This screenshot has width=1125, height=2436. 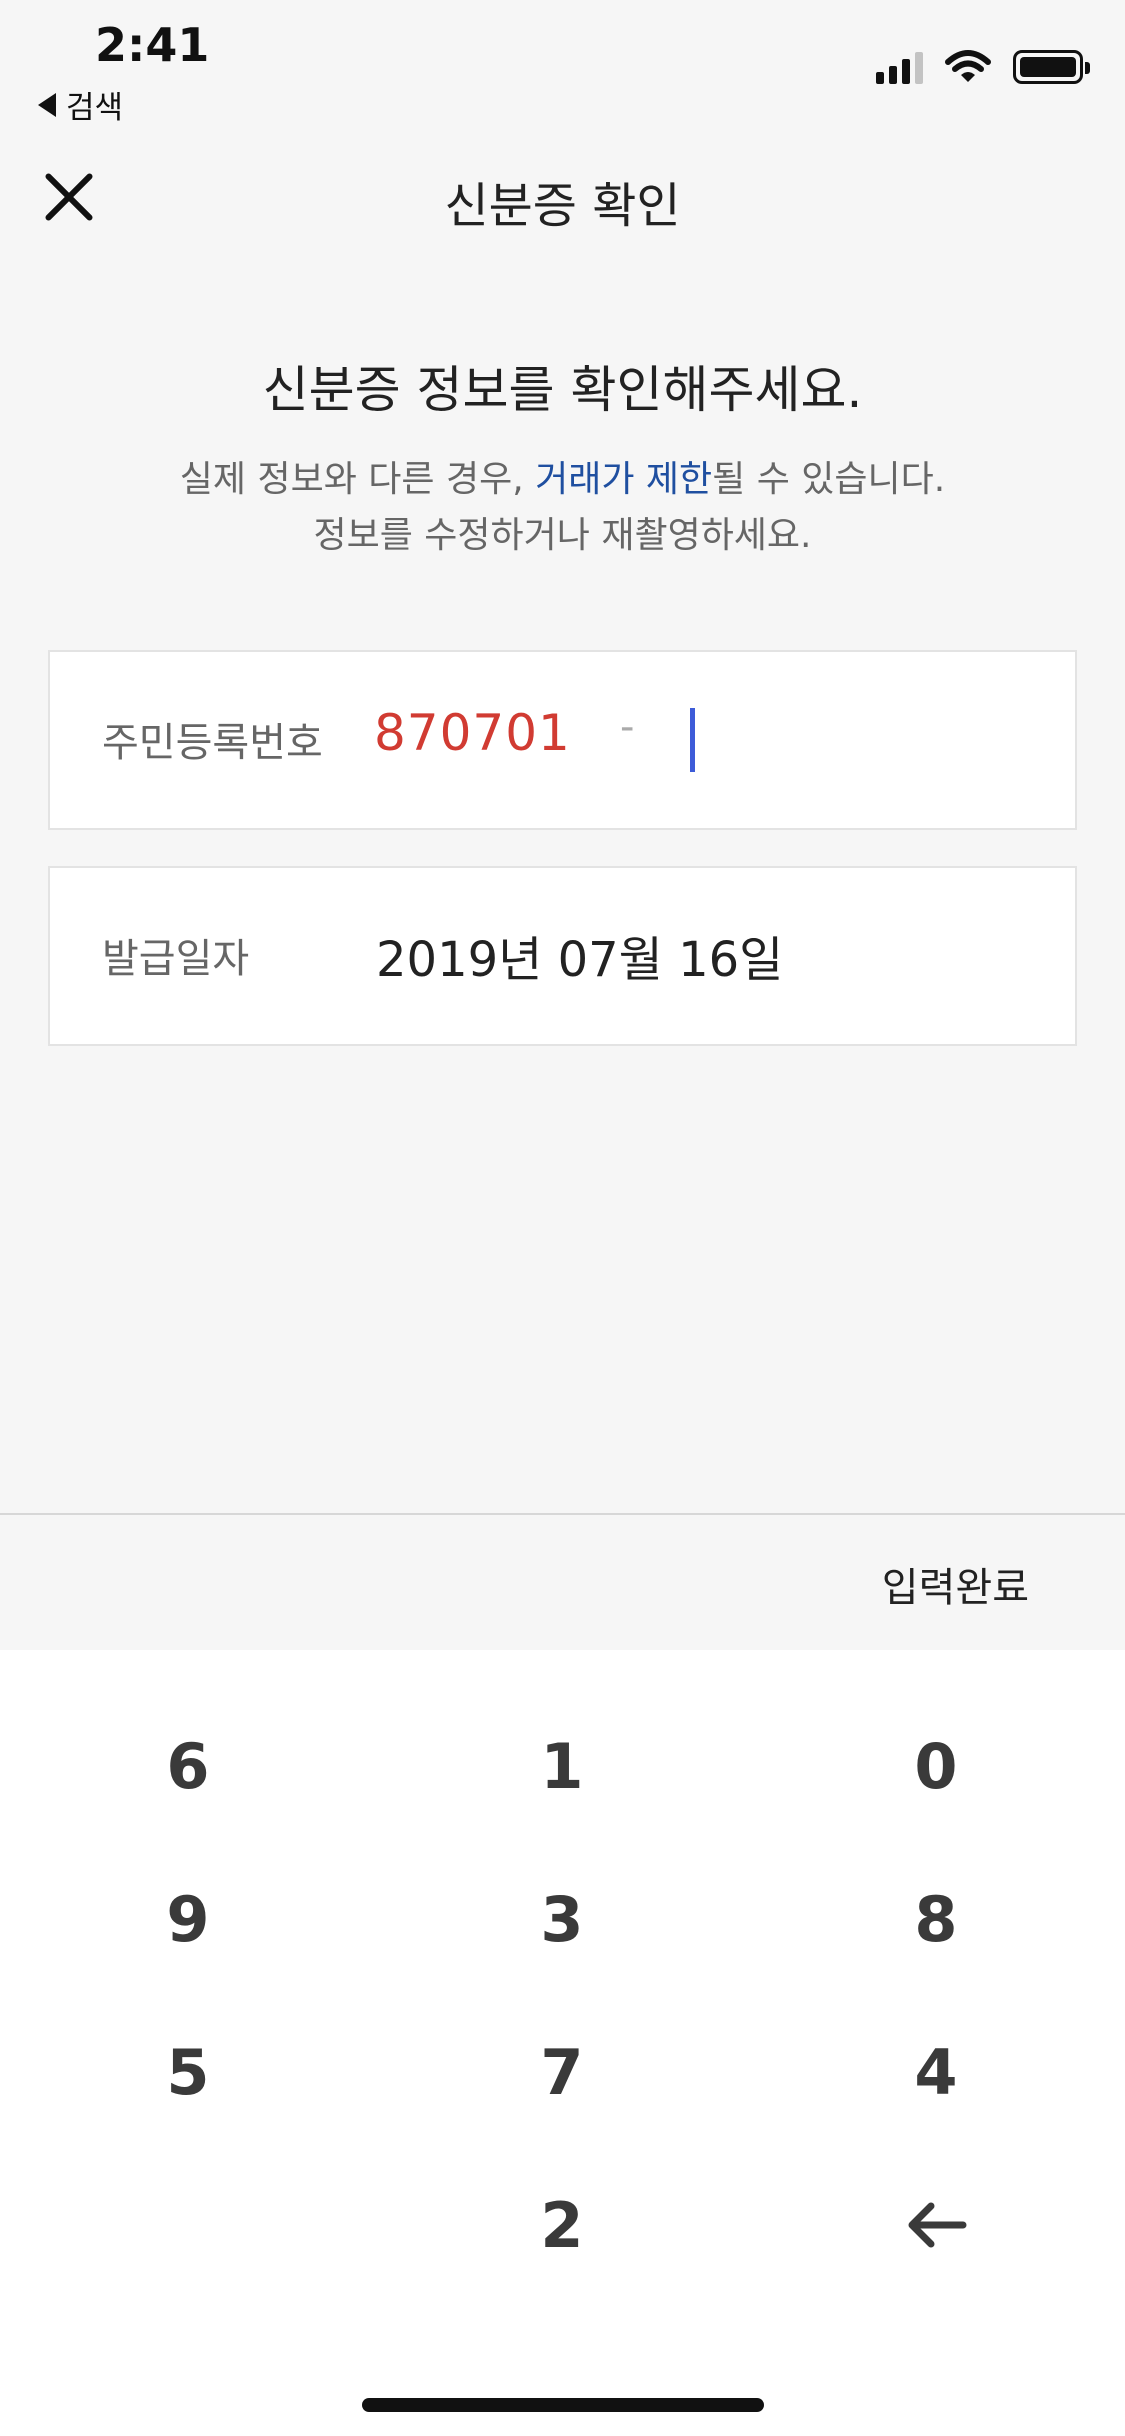 What do you see at coordinates (562, 1919) in the screenshot?
I see `key: 3` at bounding box center [562, 1919].